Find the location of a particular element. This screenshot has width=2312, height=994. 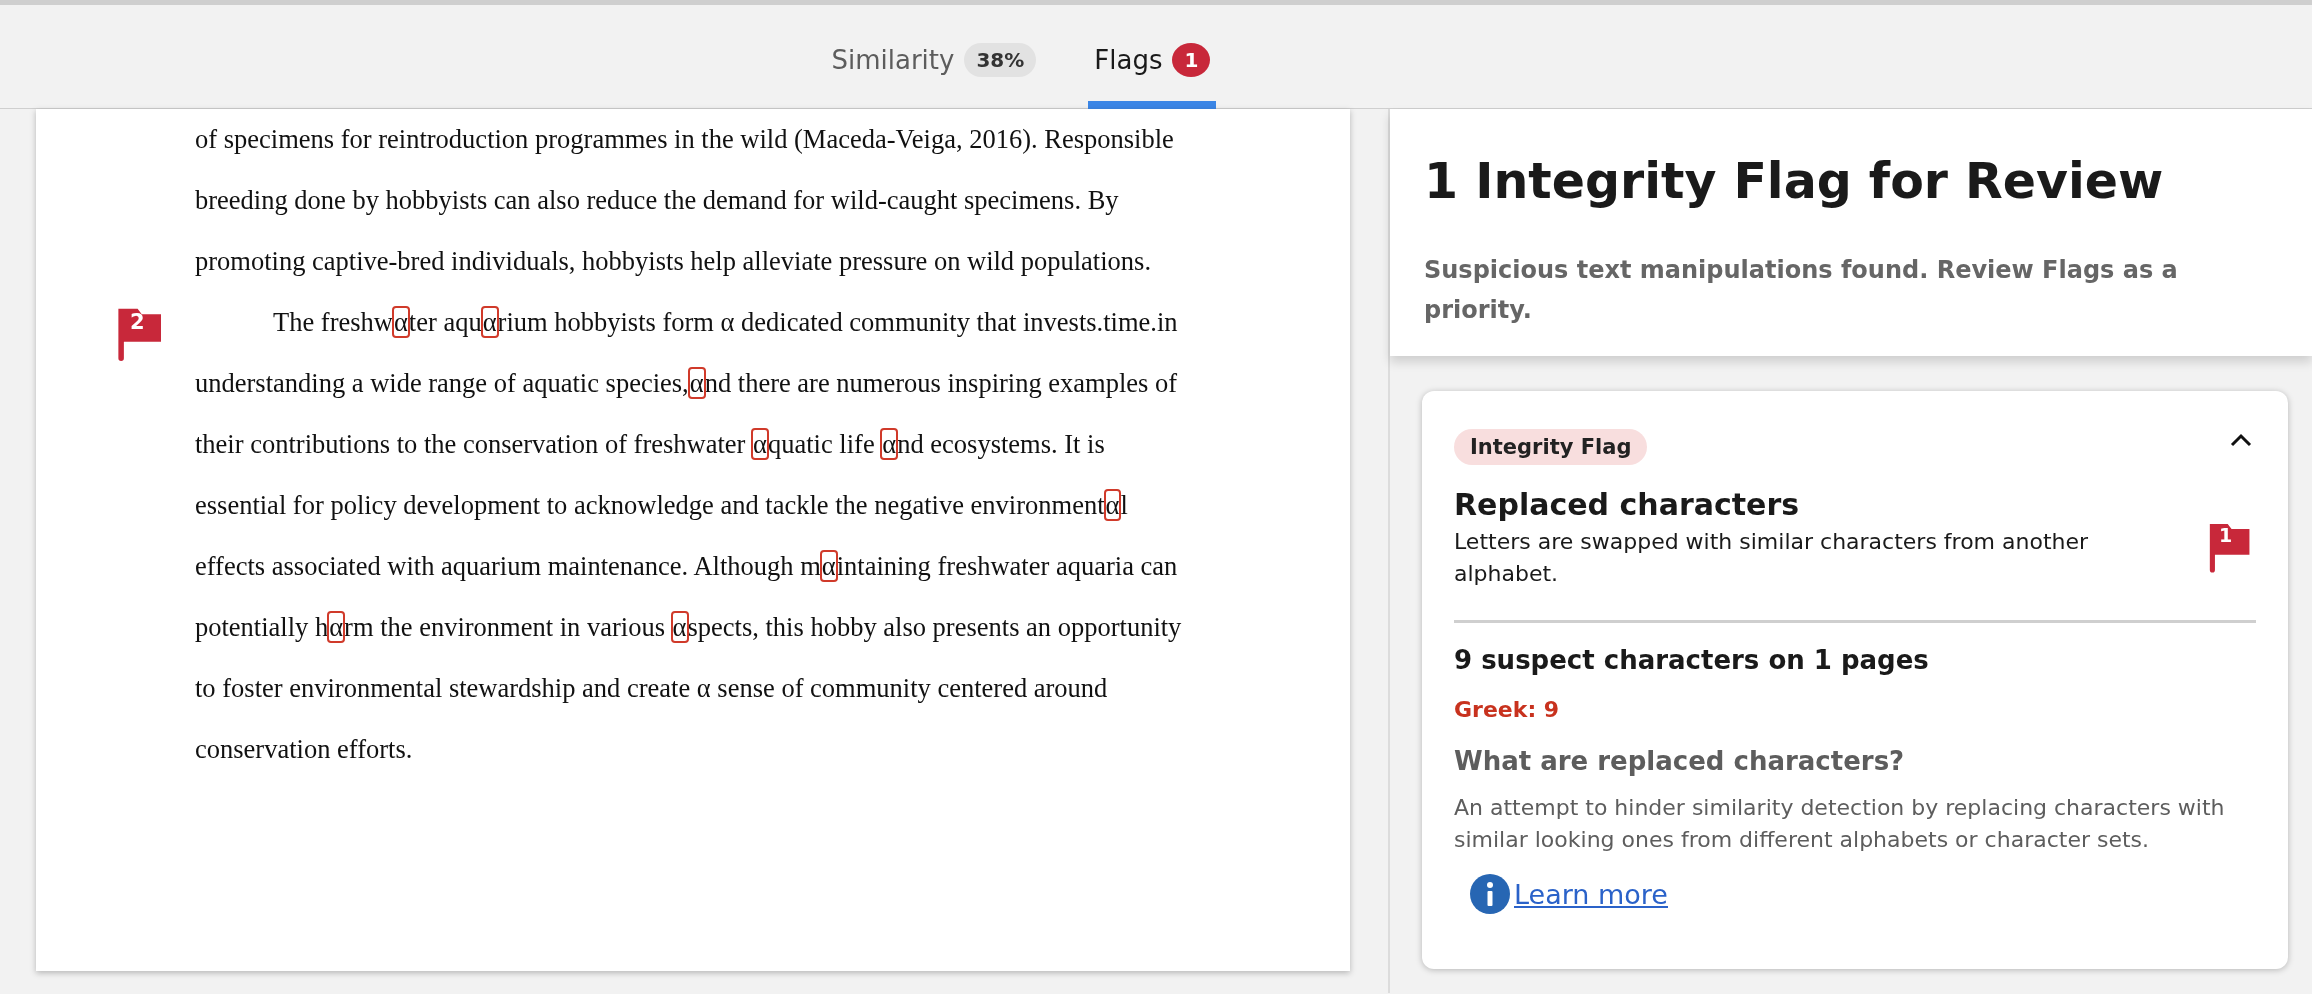

summary-title: 1 Integrity Flag for Review is located at coordinates (1794, 181).